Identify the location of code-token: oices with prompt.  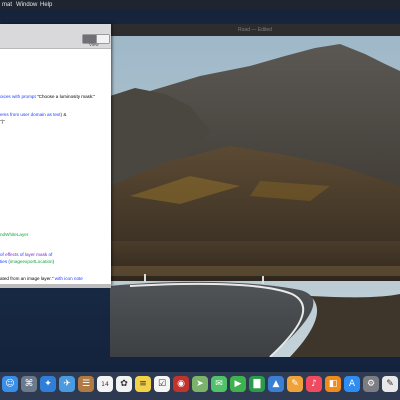
(19, 96).